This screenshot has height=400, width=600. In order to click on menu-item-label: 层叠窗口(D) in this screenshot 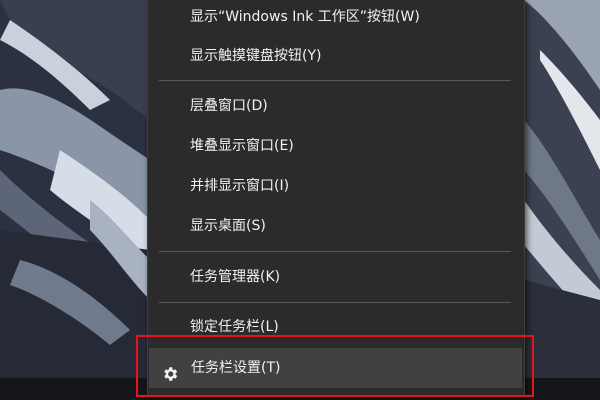, I will do `click(229, 106)`.